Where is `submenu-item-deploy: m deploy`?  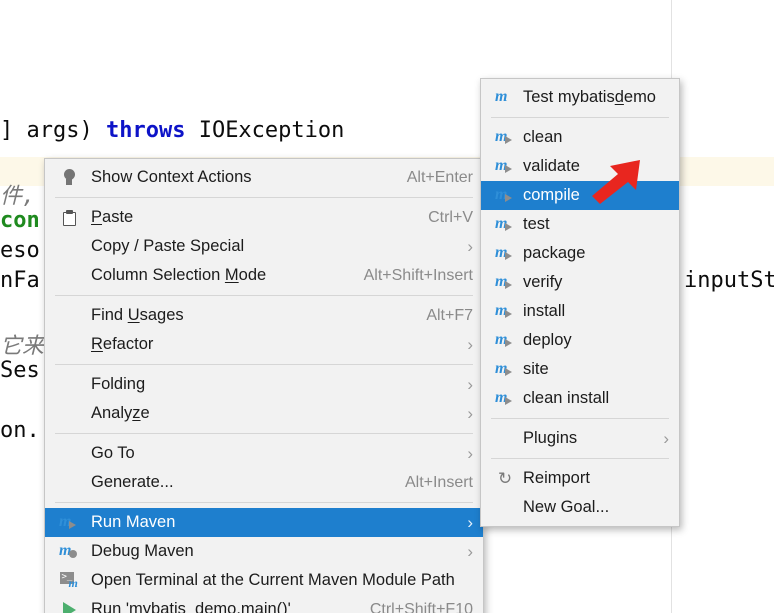
submenu-item-deploy: m deploy is located at coordinates (580, 340).